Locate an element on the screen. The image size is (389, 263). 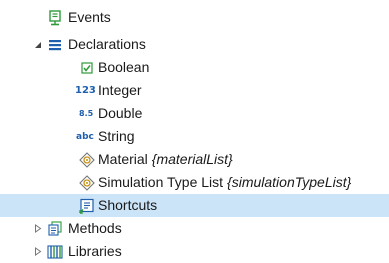
libraries-icon is located at coordinates (55, 251).